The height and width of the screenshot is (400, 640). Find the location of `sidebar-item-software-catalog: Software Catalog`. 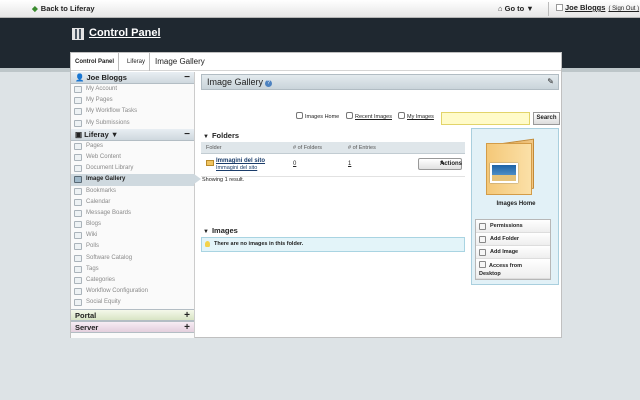

sidebar-item-software-catalog: Software Catalog is located at coordinates (132, 258).